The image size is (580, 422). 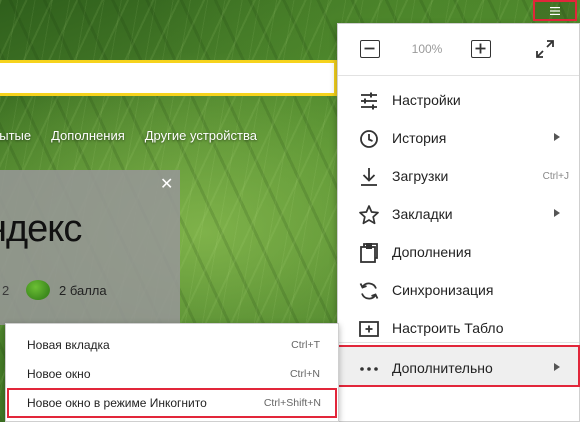 I want to click on top-navigation: рытые Дополнения Другие устройства, so click(x=128, y=135).